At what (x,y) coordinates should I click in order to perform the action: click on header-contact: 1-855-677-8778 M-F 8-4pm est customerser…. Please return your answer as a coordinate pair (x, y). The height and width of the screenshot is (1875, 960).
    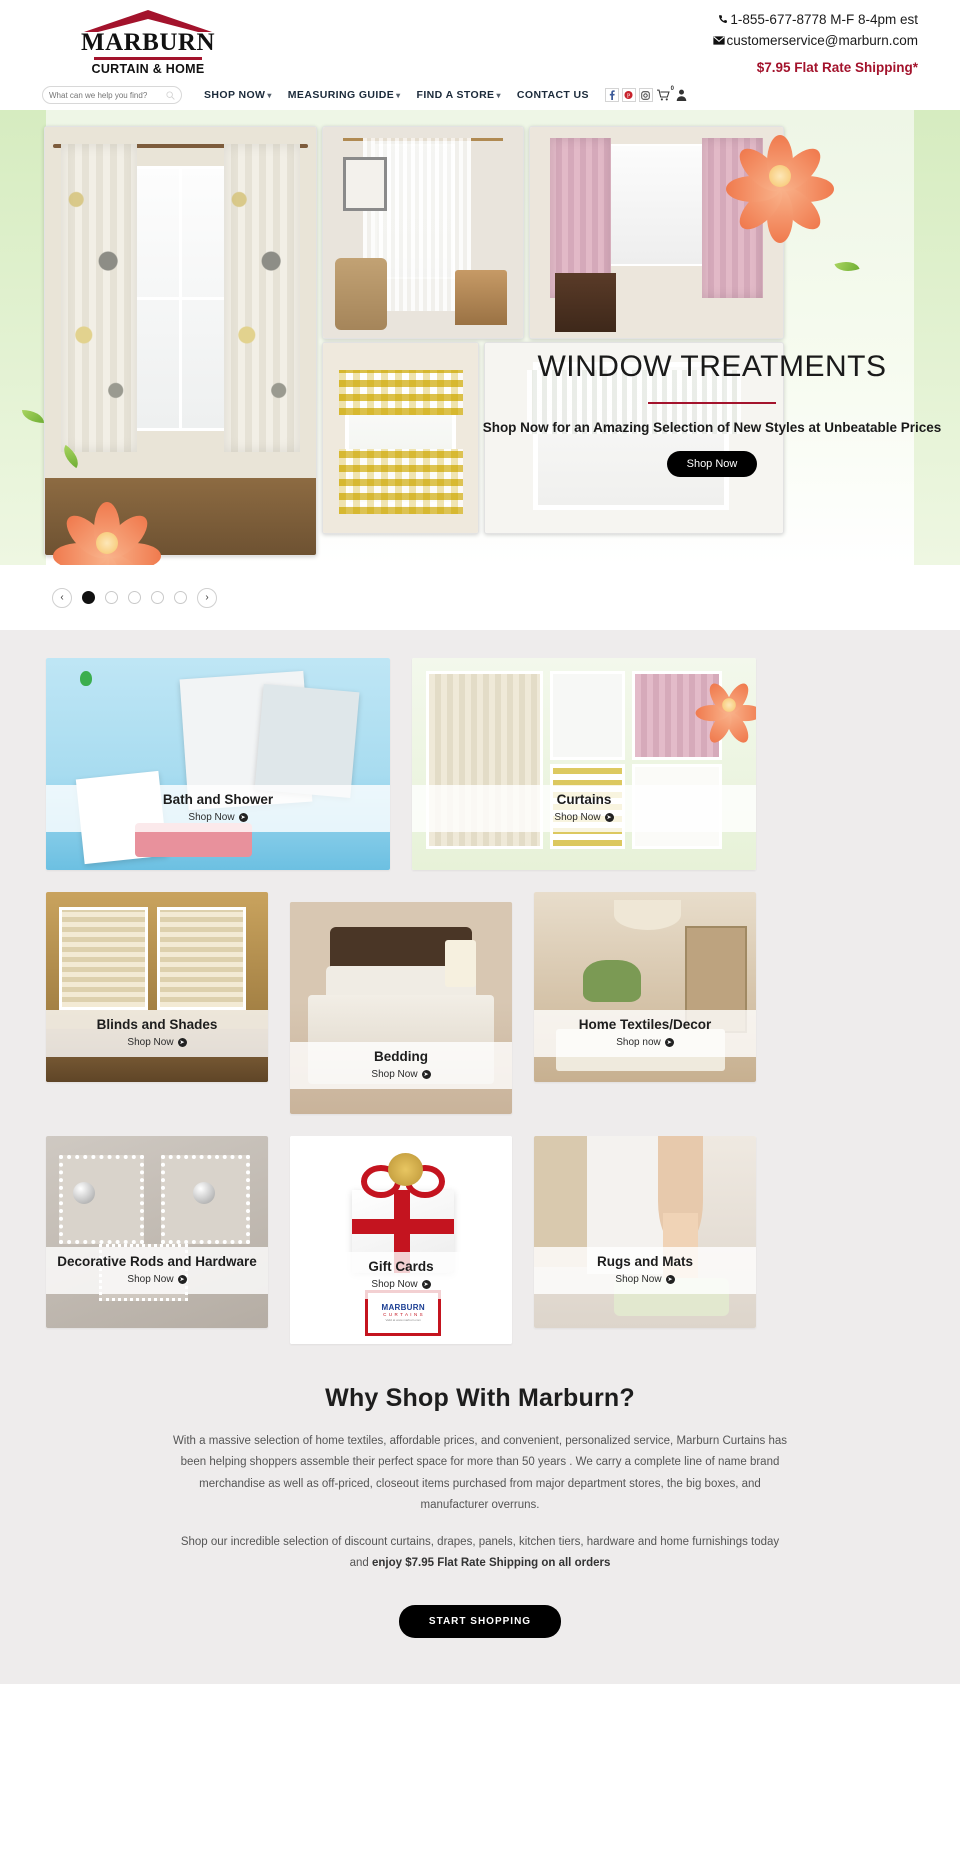
    Looking at the image, I should click on (815, 44).